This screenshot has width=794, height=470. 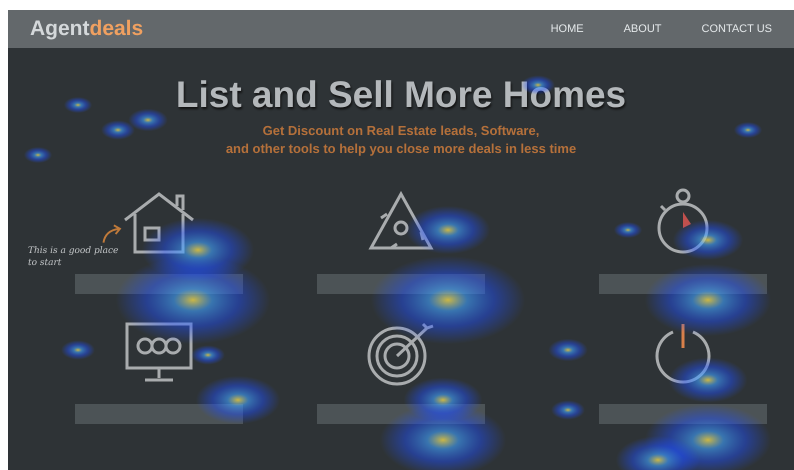 I want to click on hero-subtitle: and other tools to help you close more deals in less time, so click(x=401, y=149).